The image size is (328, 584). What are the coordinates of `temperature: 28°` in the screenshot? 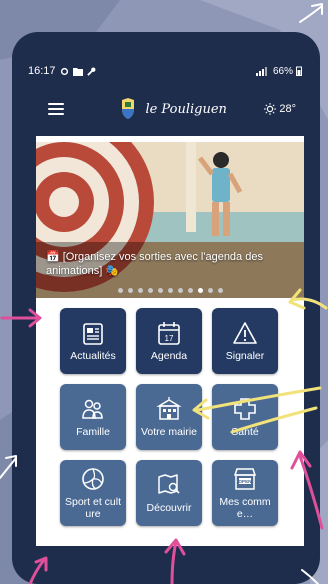 It's located at (287, 109).